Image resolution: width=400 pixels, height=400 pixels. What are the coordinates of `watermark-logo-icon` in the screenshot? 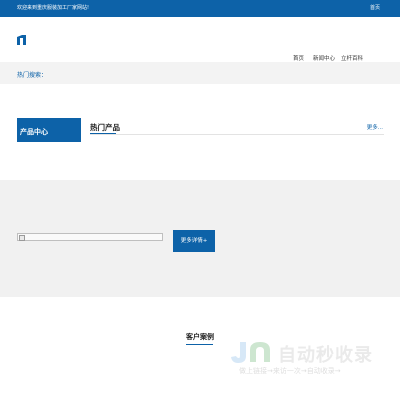 It's located at (250, 352).